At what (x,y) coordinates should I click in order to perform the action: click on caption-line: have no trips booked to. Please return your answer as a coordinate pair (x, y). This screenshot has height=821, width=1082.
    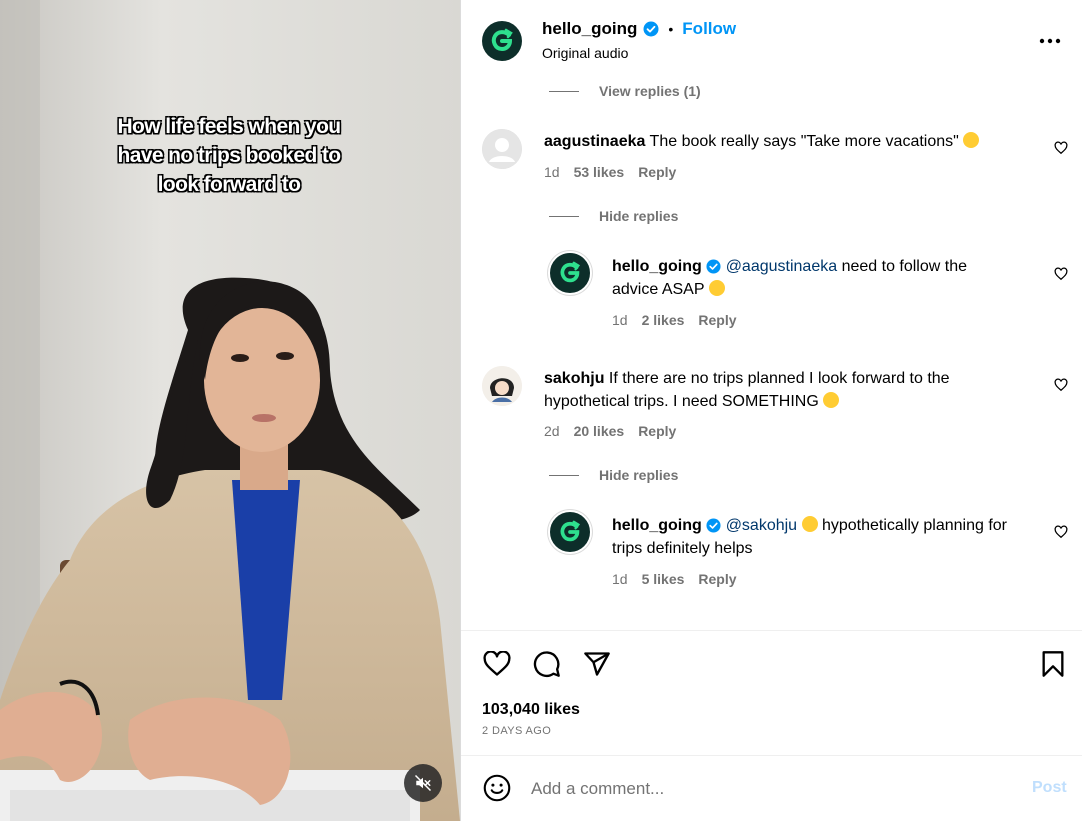
    Looking at the image, I should click on (229, 155).